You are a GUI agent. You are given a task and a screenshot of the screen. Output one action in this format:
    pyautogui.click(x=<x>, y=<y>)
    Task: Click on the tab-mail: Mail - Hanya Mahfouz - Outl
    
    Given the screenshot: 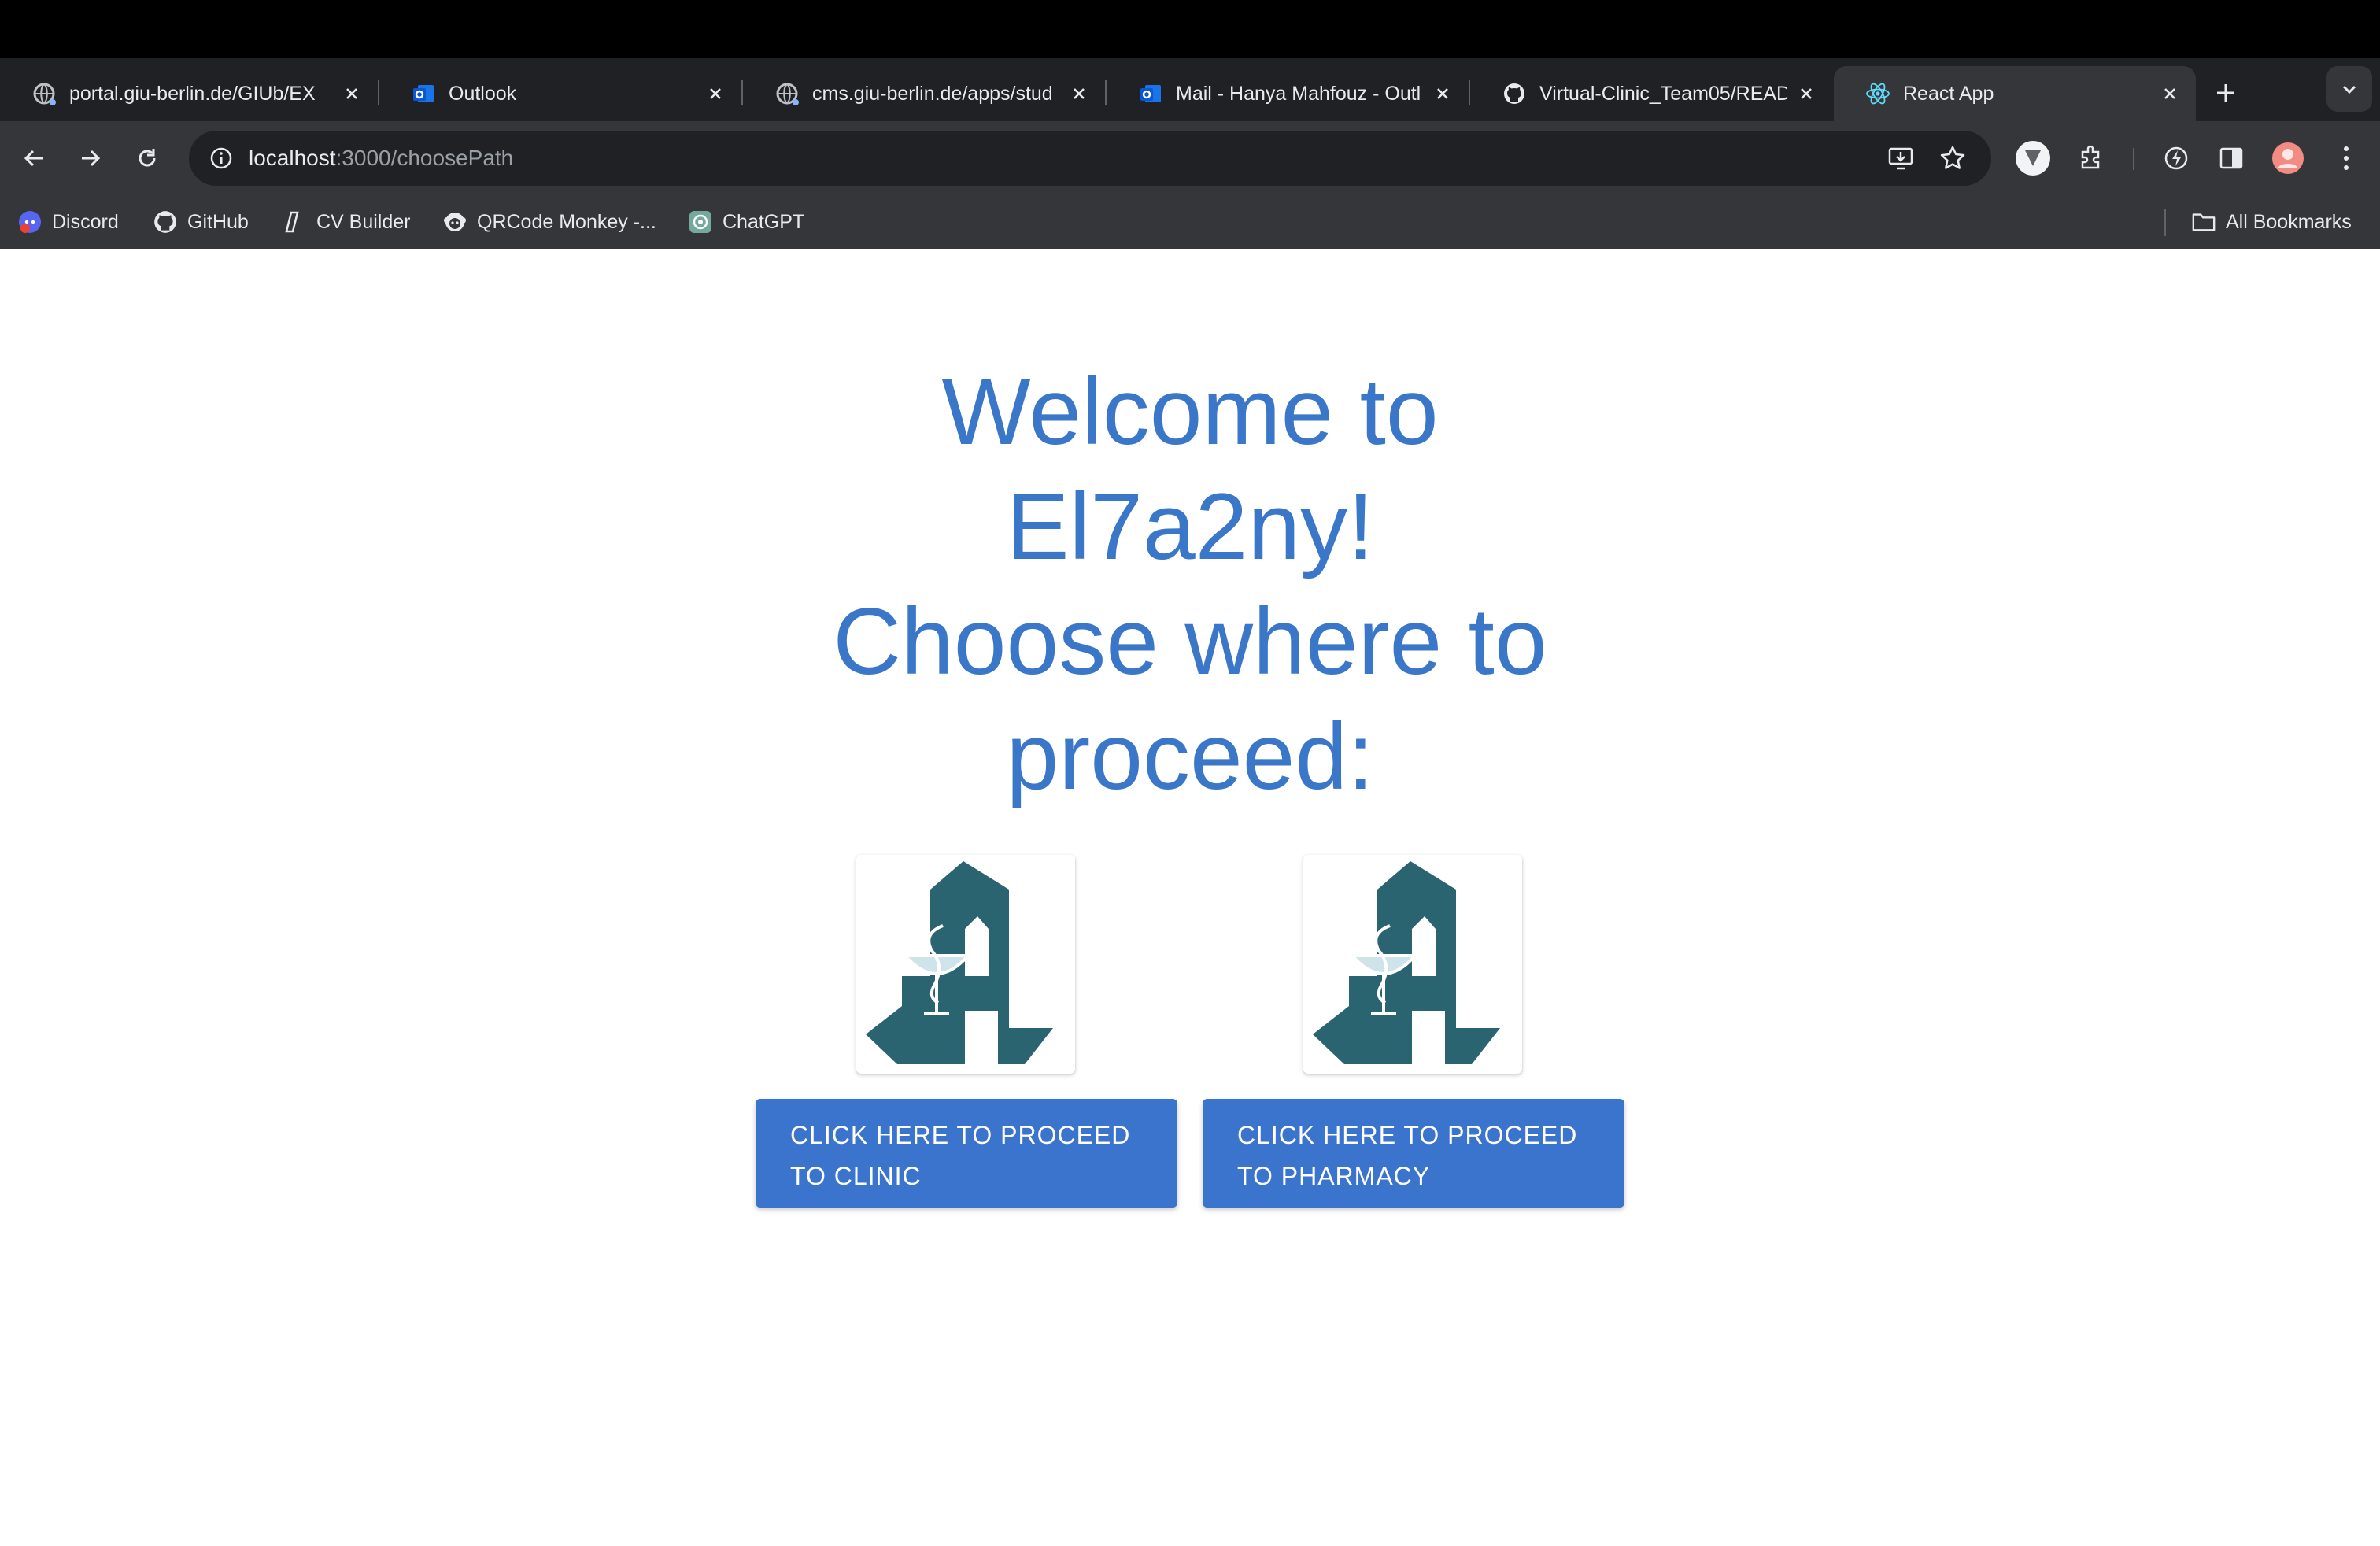 What is the action you would take?
    pyautogui.click(x=1288, y=94)
    